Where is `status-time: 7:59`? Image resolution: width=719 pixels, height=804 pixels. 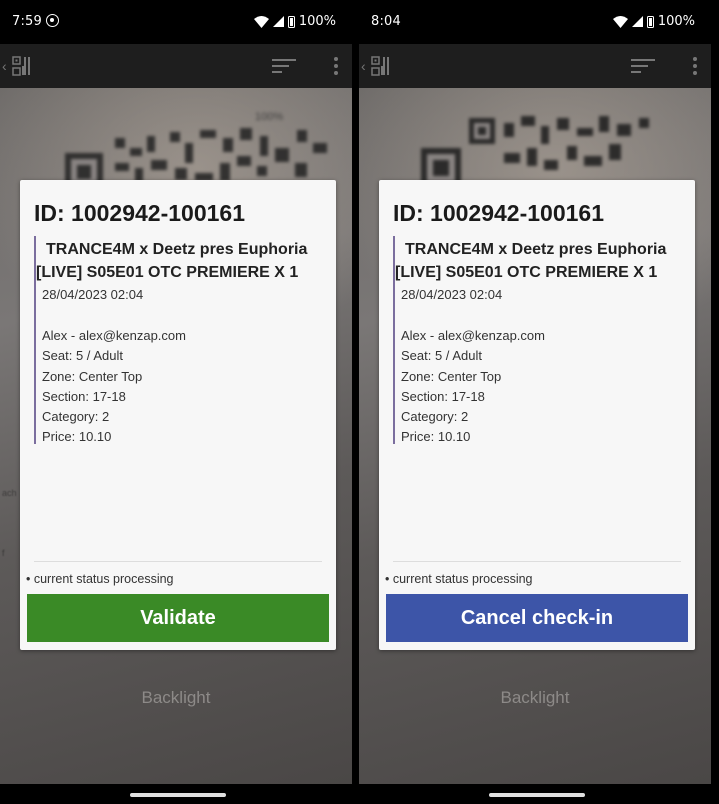 status-time: 7:59 is located at coordinates (27, 21).